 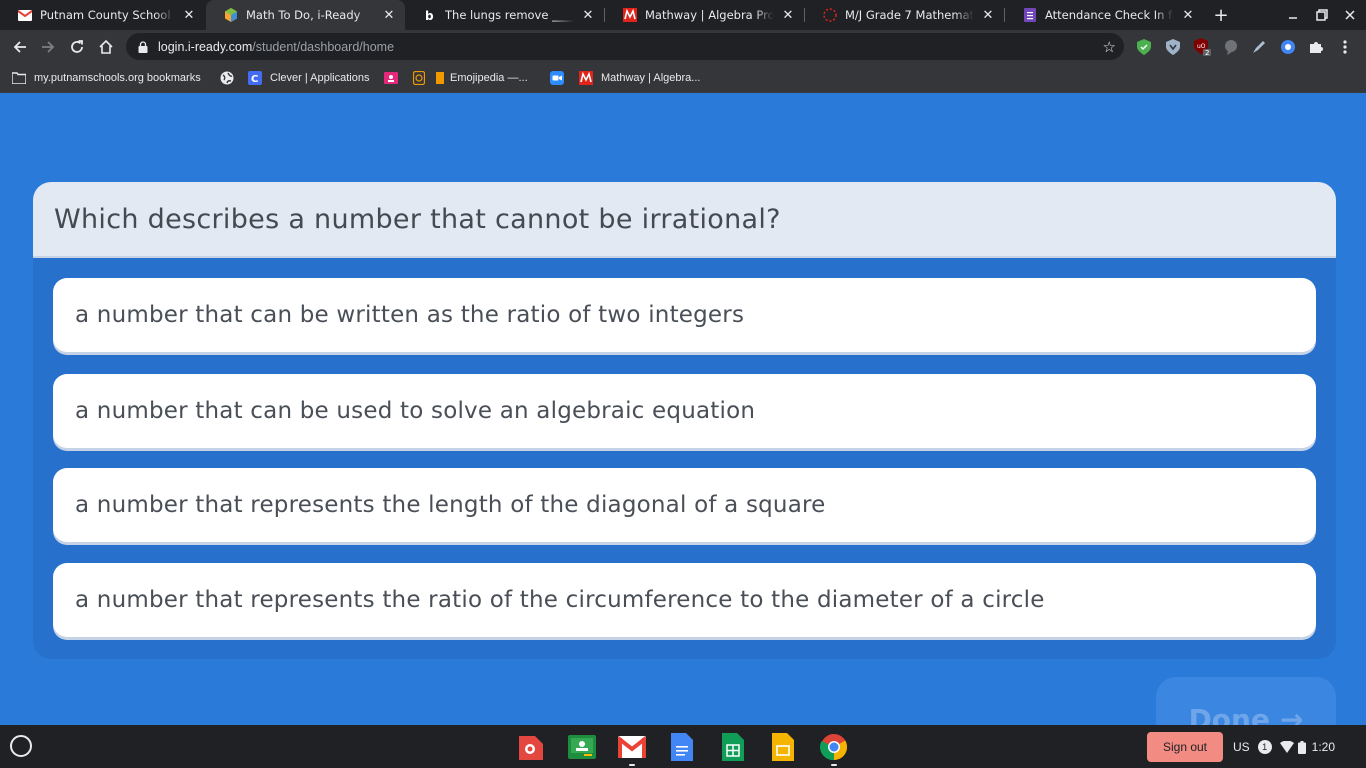 I want to click on new-tab-button: +, so click(x=1221, y=15).